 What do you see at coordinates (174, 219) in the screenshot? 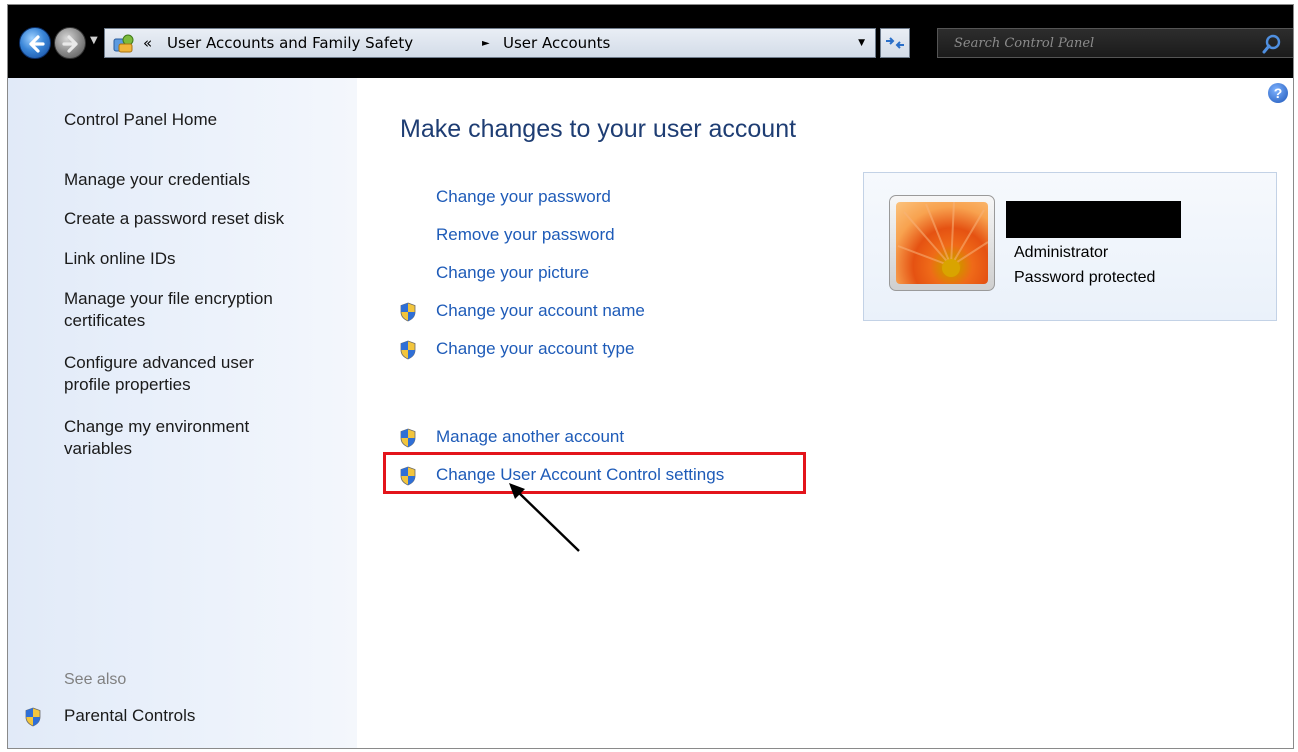
I see `password-reset-disk-link: Create a password reset disk` at bounding box center [174, 219].